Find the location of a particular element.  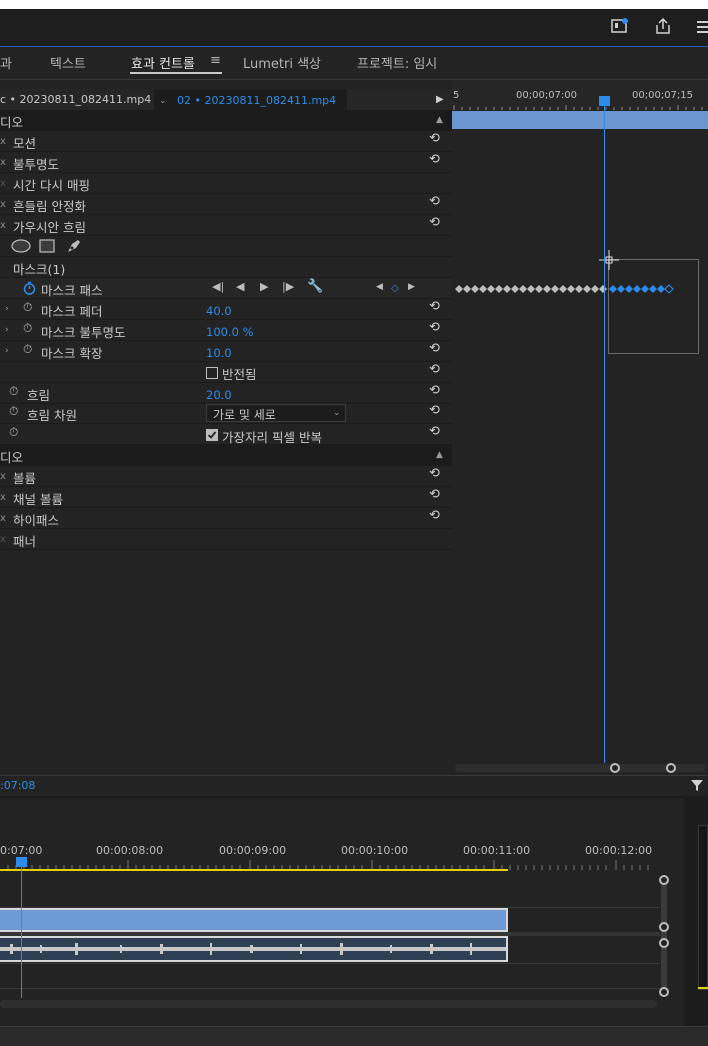

tab-text: 텍스트 is located at coordinates (68, 62).